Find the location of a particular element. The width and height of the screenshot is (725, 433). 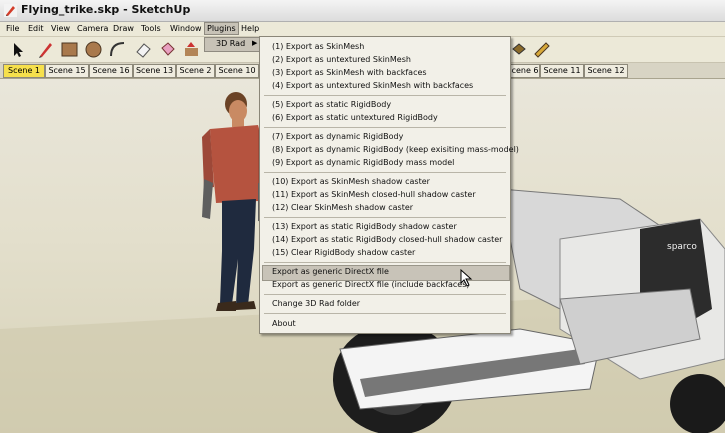

menu-tools: Tools is located at coordinates (151, 28).